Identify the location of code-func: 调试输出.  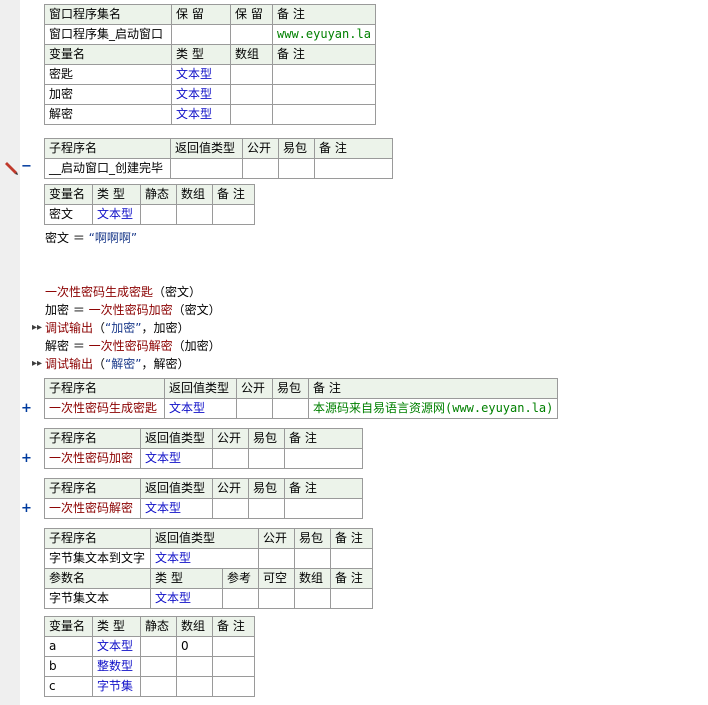
(69, 364).